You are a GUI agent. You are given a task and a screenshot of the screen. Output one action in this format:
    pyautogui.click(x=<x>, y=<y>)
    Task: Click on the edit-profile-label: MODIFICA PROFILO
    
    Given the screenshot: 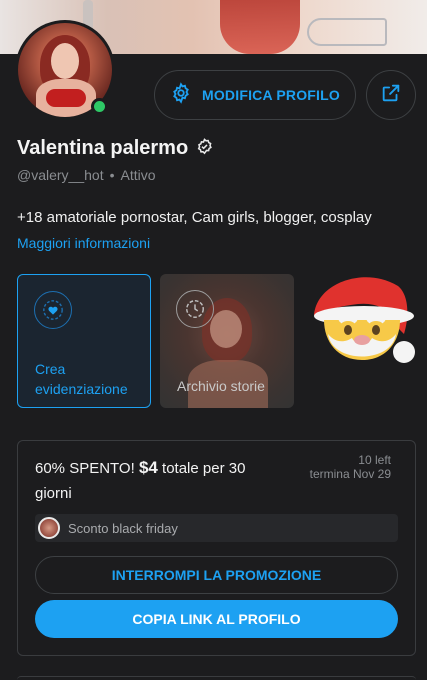 What is the action you would take?
    pyautogui.click(x=270, y=95)
    